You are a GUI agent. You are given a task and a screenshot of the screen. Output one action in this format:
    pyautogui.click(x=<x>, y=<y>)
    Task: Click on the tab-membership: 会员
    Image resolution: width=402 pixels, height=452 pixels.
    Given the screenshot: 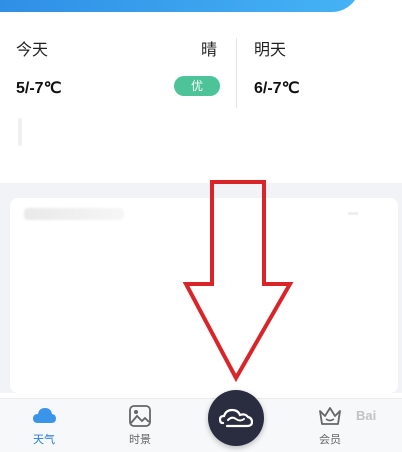 What is the action you would take?
    pyautogui.click(x=330, y=427)
    